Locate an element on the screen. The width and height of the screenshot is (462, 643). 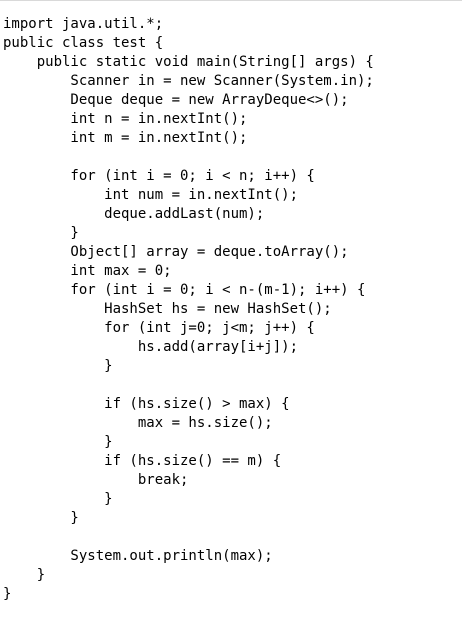
code-line: System.out.println(max); is located at coordinates (138, 556).